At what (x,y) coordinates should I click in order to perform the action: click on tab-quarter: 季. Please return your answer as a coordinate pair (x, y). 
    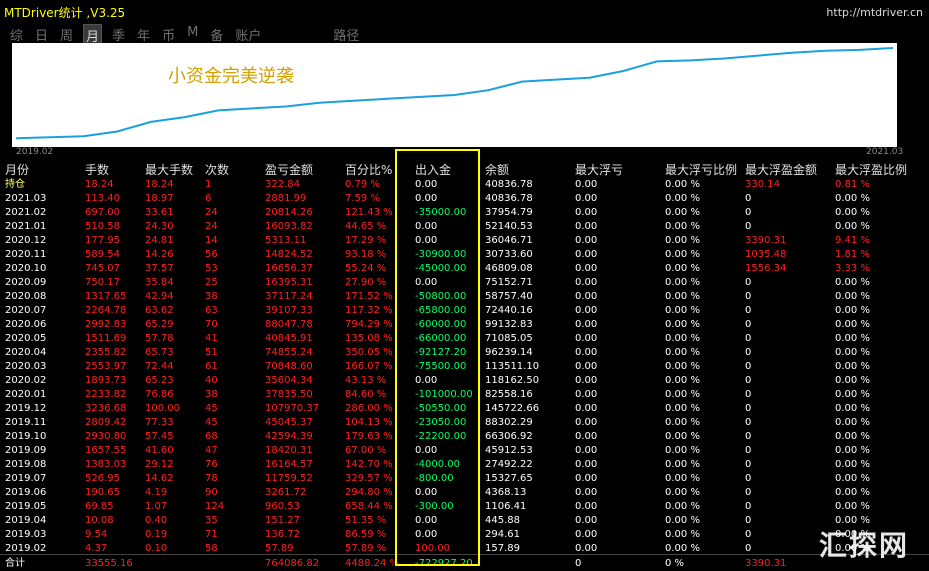
    Looking at the image, I should click on (118, 34).